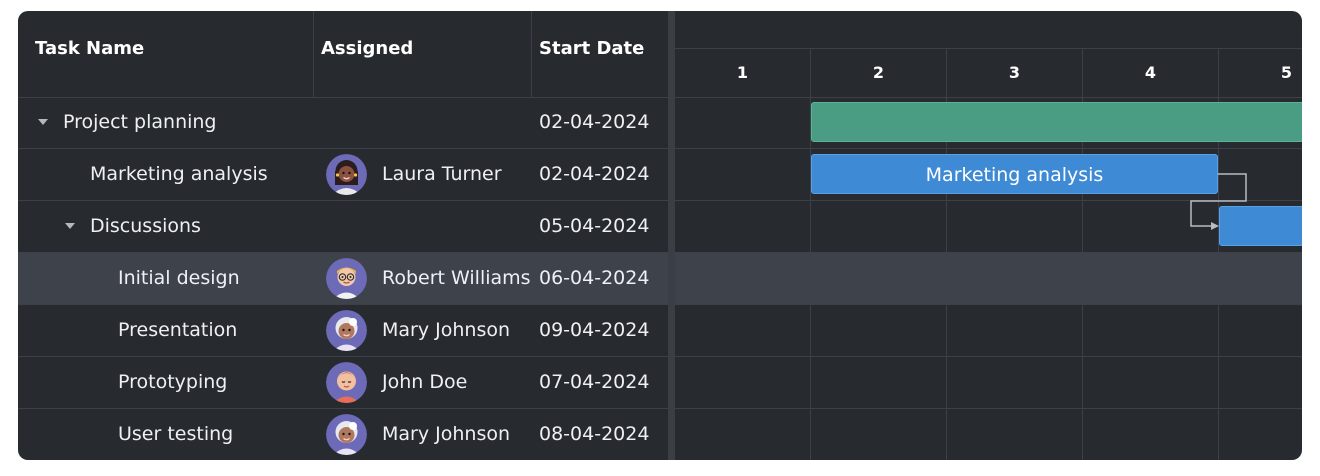 The height and width of the screenshot is (476, 1320). What do you see at coordinates (456, 278) in the screenshot?
I see `assignee-name: Robert Williams` at bounding box center [456, 278].